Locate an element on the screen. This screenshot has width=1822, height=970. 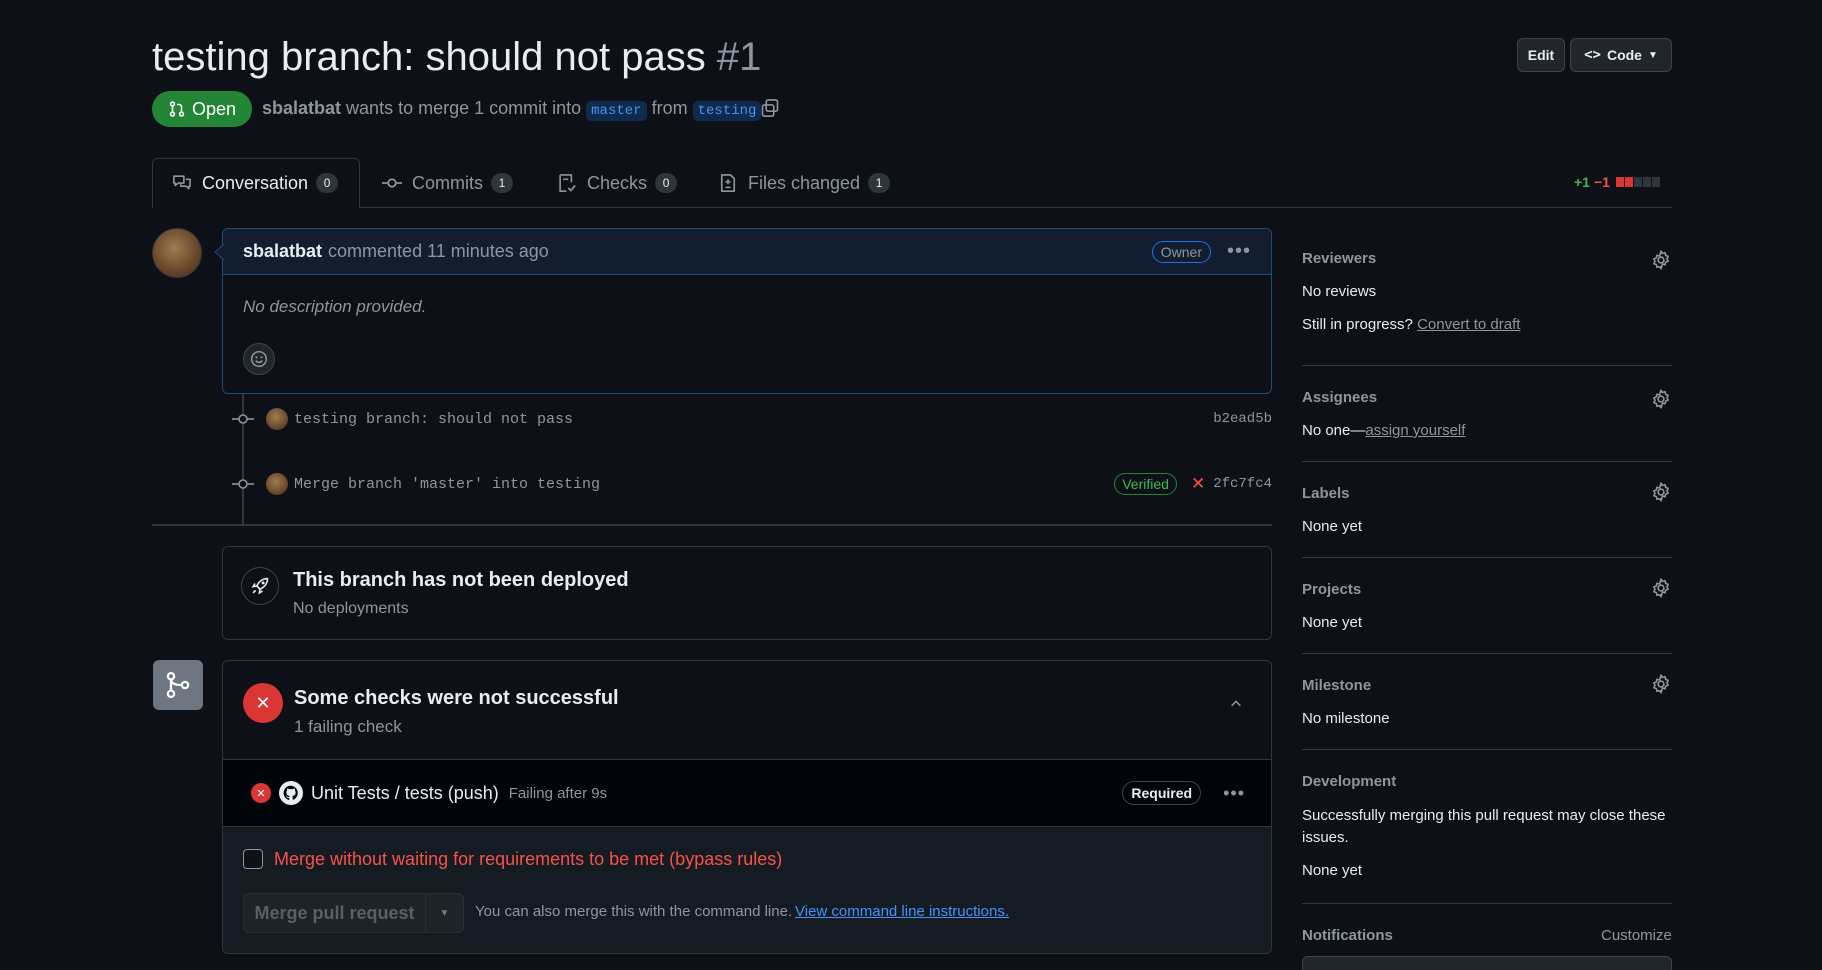
customize-link: Customize is located at coordinates (1636, 935).